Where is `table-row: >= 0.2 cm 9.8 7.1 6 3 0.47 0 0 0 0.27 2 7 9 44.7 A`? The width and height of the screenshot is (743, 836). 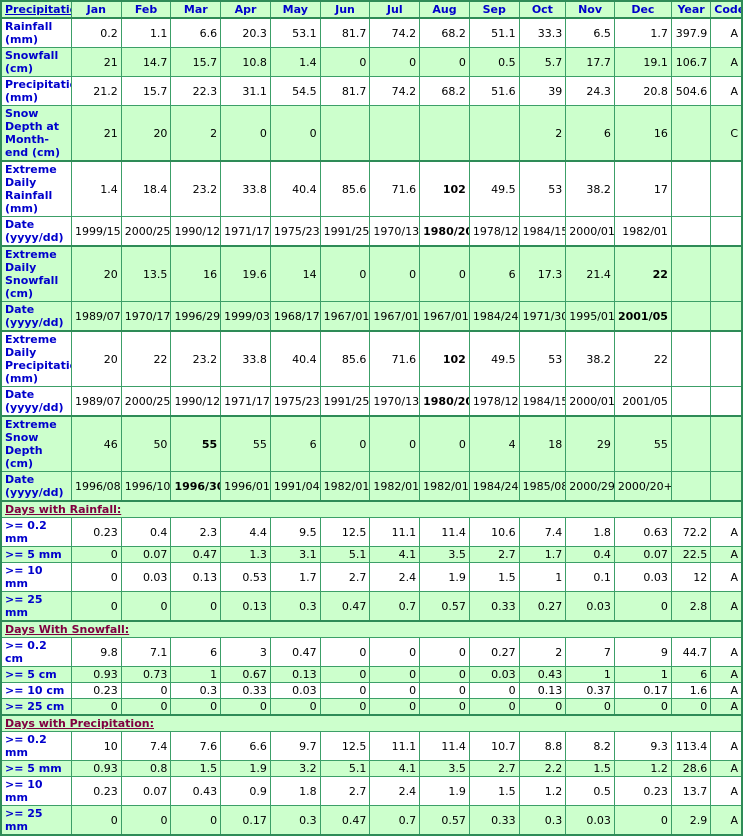 table-row: >= 0.2 cm 9.8 7.1 6 3 0.47 0 0 0 0.27 2 7 9 44.7 A is located at coordinates (371, 652).